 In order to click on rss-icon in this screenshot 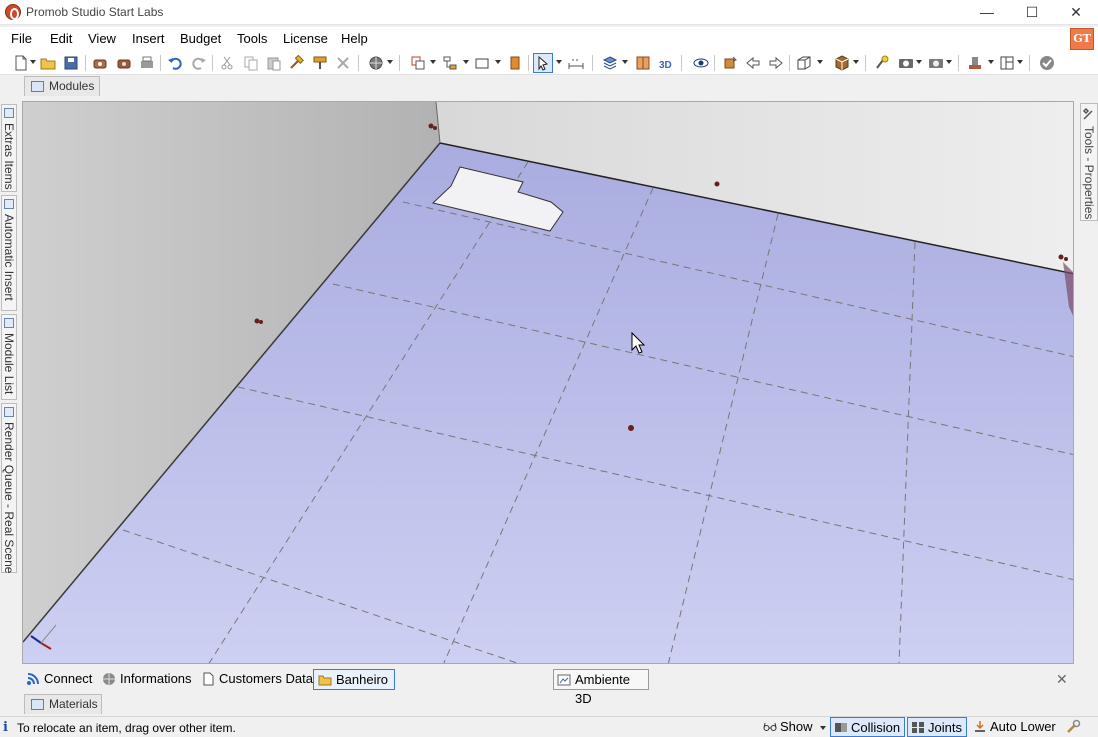, I will do `click(33, 679)`.